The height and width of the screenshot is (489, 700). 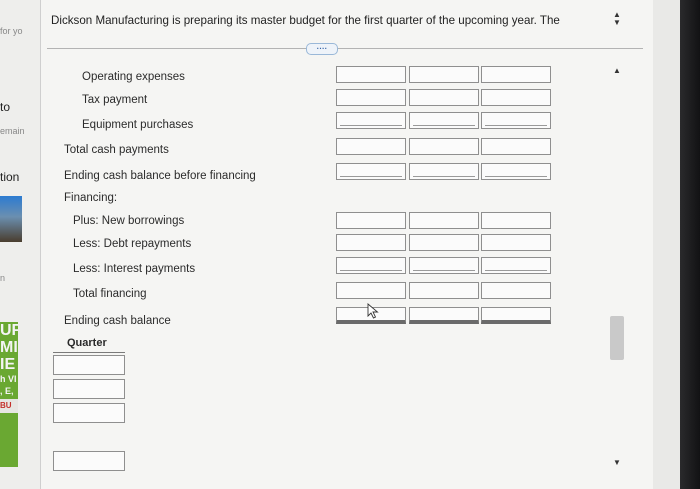 What do you see at coordinates (115, 100) in the screenshot?
I see `row-label-tax-payment: Tax payment` at bounding box center [115, 100].